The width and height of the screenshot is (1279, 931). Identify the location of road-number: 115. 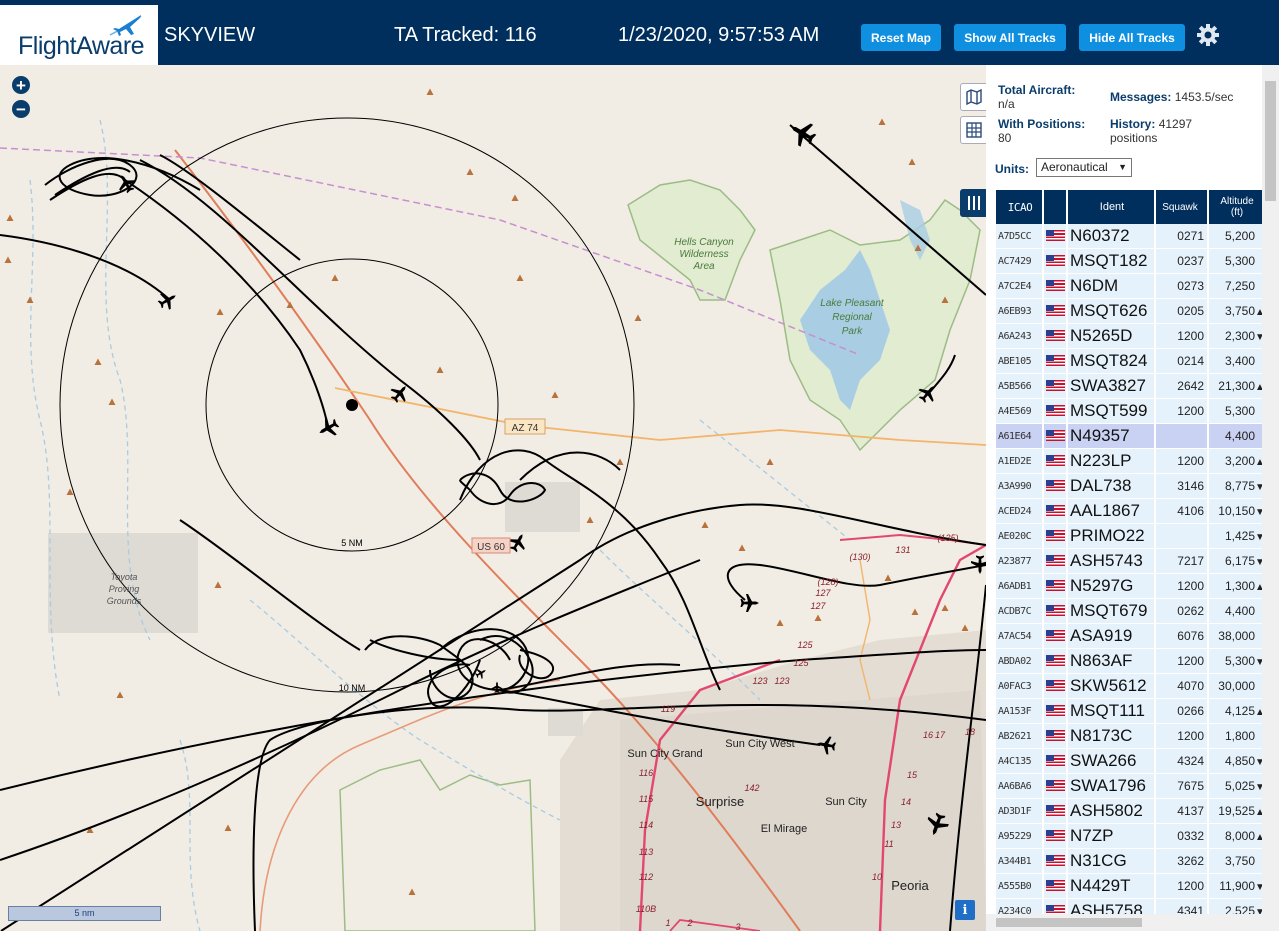
(646, 799).